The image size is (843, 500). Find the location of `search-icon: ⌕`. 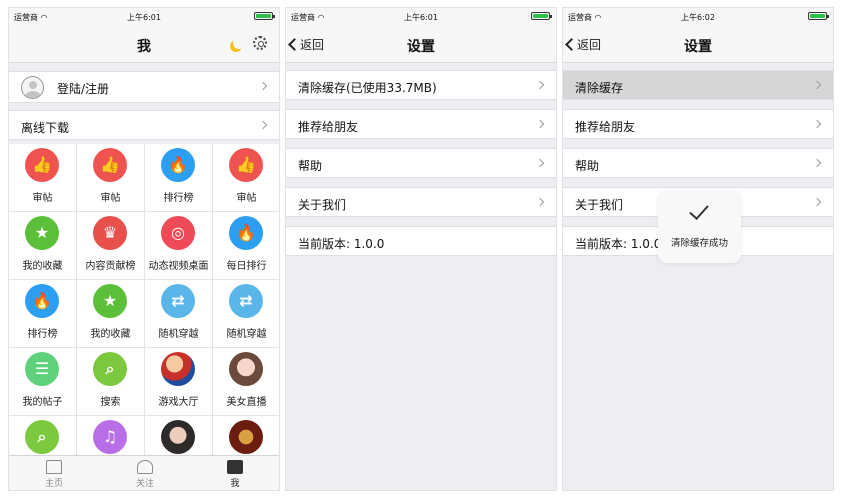

search-icon: ⌕ is located at coordinates (110, 369).